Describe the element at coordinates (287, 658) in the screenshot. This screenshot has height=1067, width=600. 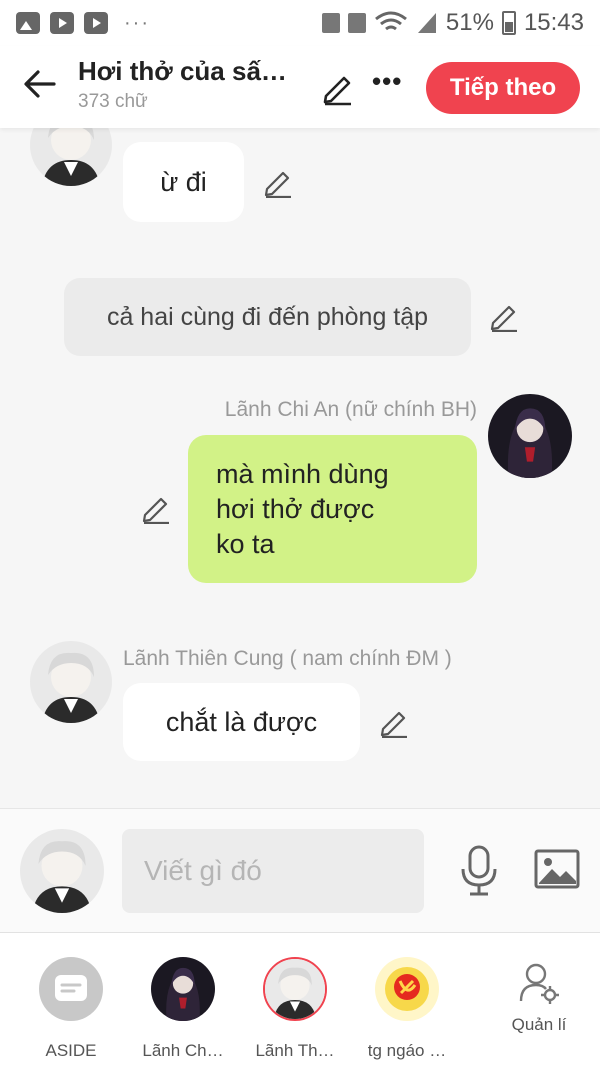
I see `speaker-name: Lãnh Thiên Cung ( nam chính ĐM )` at that location.